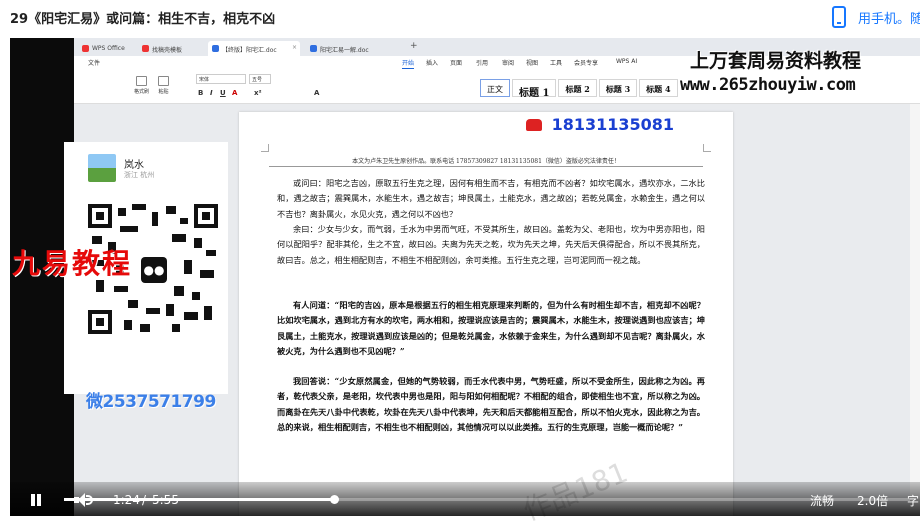 The image size is (920, 529). I want to click on style-heading-2: 标题 2, so click(577, 88).